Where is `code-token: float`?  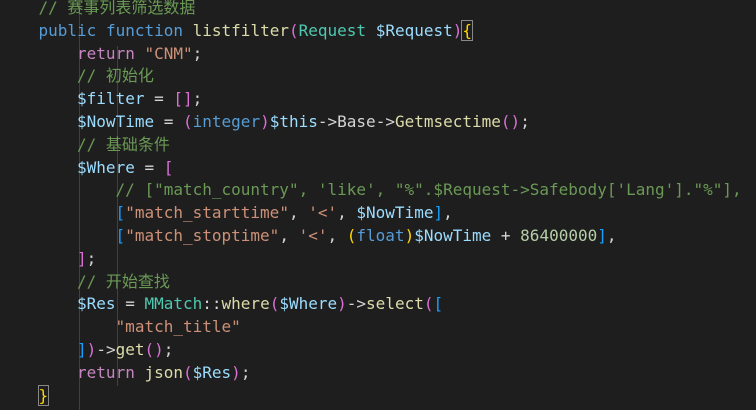
code-token: float is located at coordinates (380, 235).